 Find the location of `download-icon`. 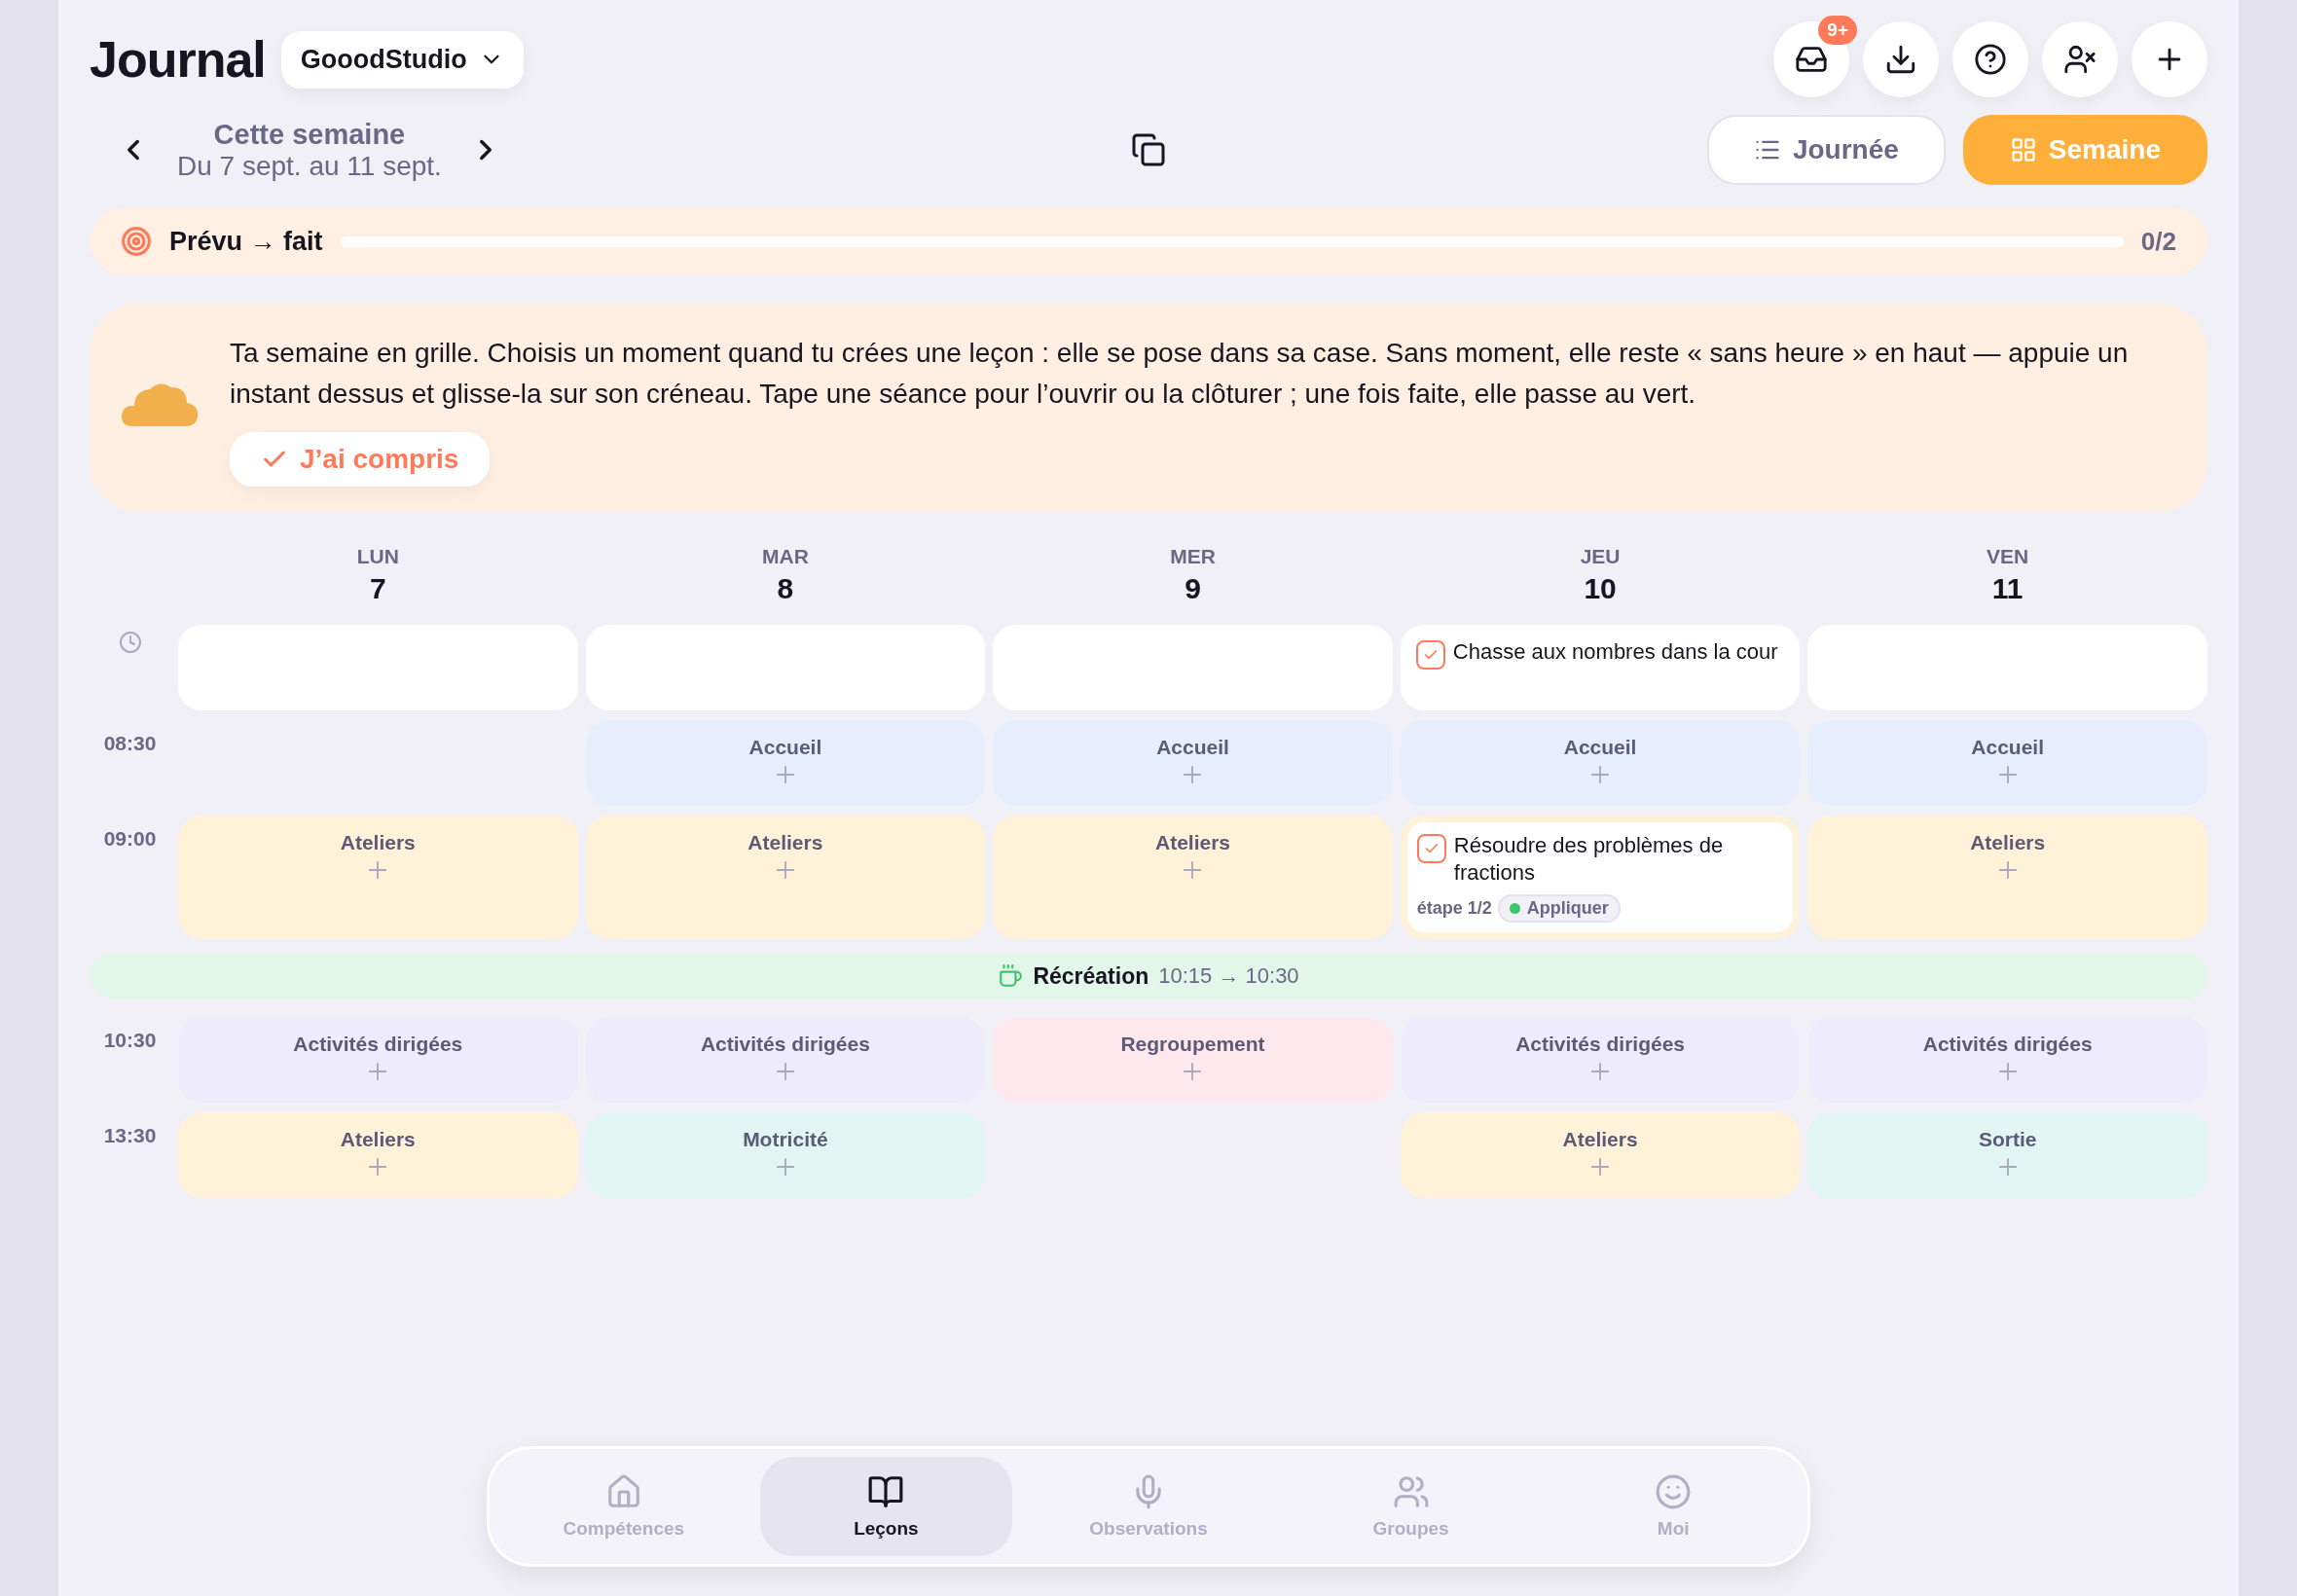

download-icon is located at coordinates (1900, 59).